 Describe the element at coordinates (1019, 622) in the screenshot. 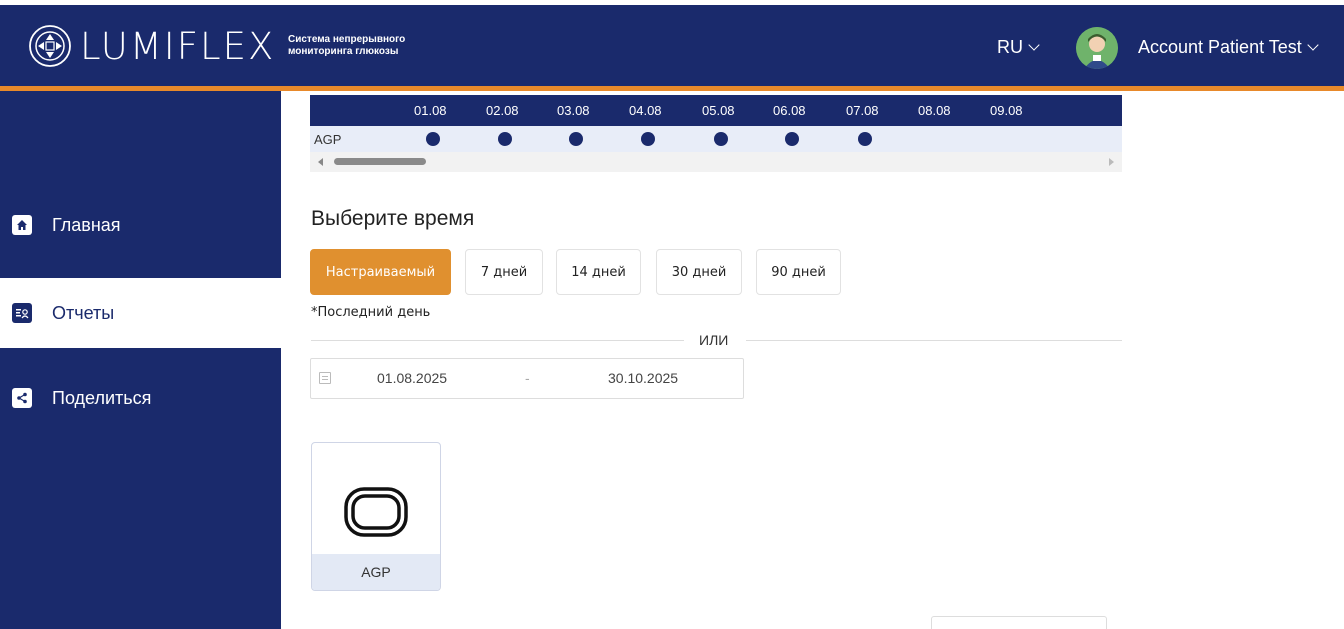

I see `partial-control` at that location.